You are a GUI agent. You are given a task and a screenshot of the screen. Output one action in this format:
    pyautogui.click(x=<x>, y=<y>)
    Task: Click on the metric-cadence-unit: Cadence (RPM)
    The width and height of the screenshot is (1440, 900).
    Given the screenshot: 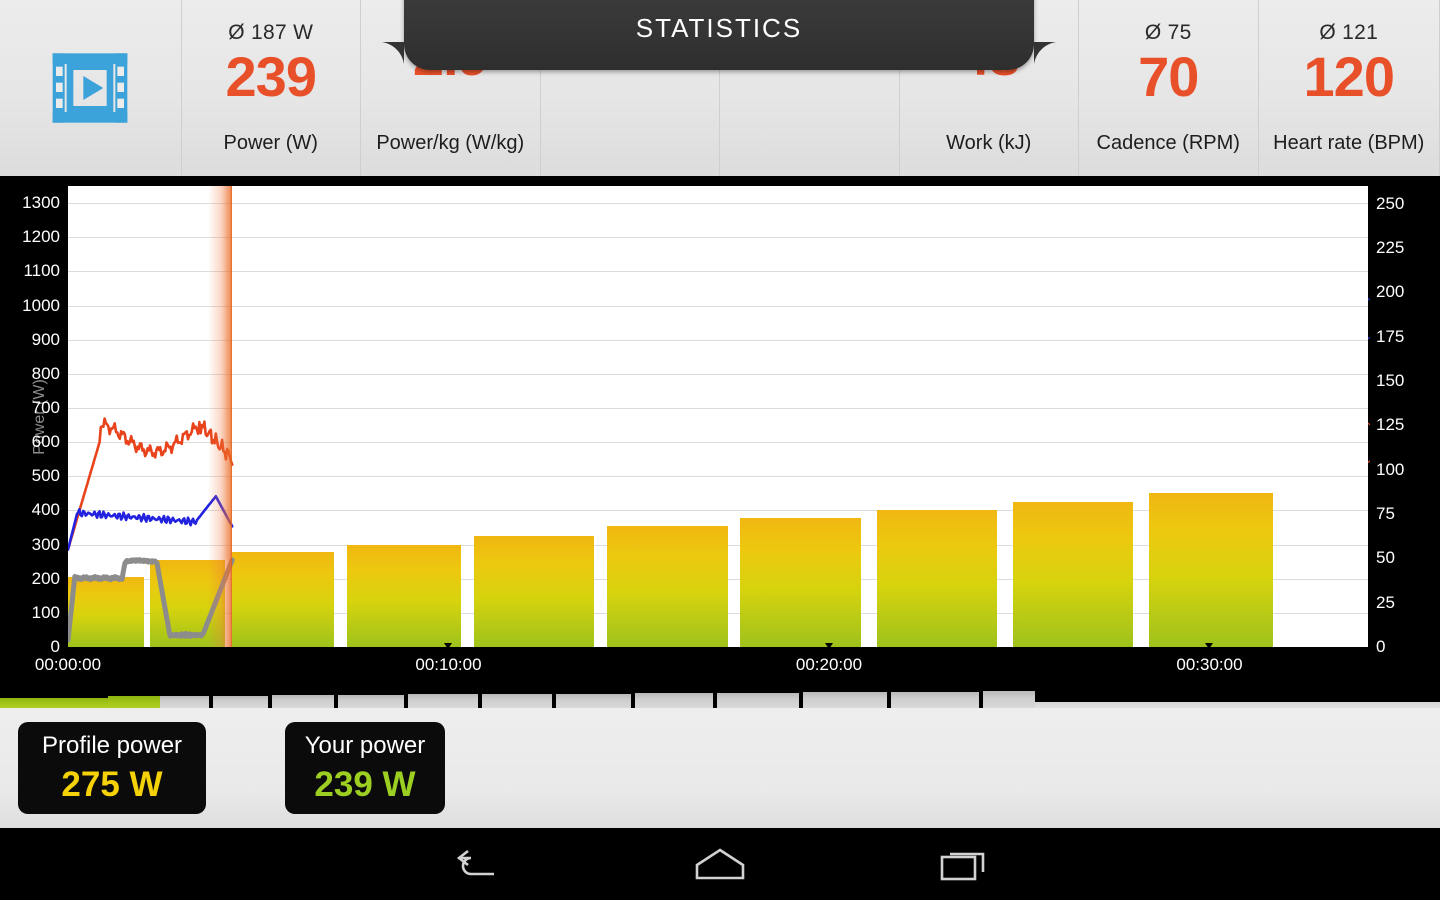 What is the action you would take?
    pyautogui.click(x=1168, y=143)
    